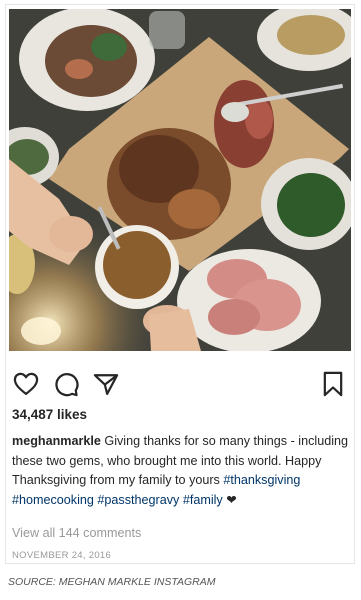 The image size is (361, 600). Describe the element at coordinates (231, 499) in the screenshot. I see `heart-emoji-icon: ❤` at that location.